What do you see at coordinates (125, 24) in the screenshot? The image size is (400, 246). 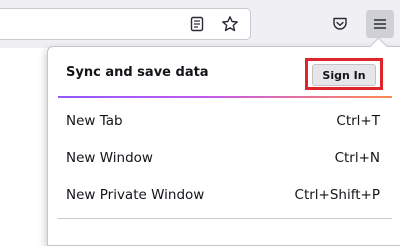 I see `url-bar` at bounding box center [125, 24].